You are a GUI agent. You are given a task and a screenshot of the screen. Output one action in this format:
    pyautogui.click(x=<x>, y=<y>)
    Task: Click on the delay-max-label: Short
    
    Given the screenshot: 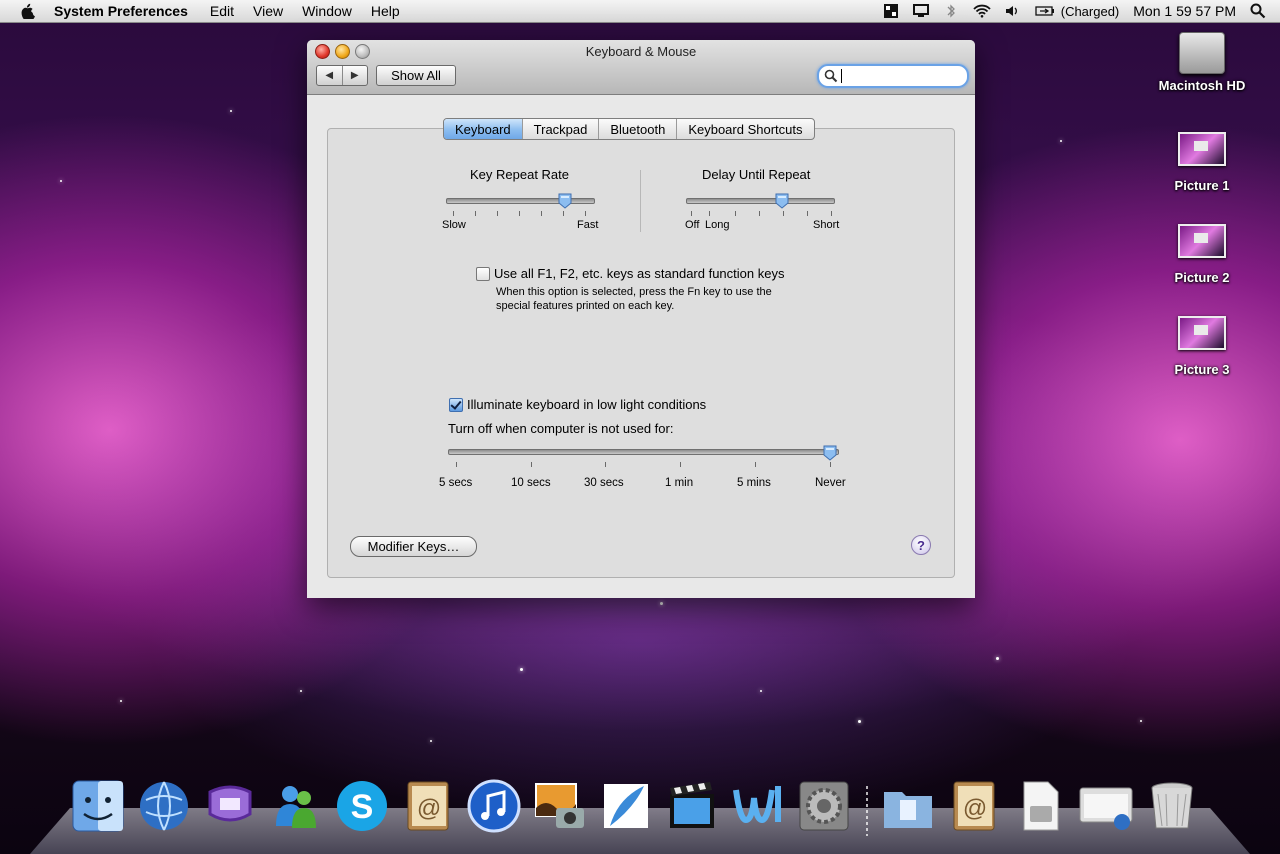 What is the action you would take?
    pyautogui.click(x=826, y=225)
    